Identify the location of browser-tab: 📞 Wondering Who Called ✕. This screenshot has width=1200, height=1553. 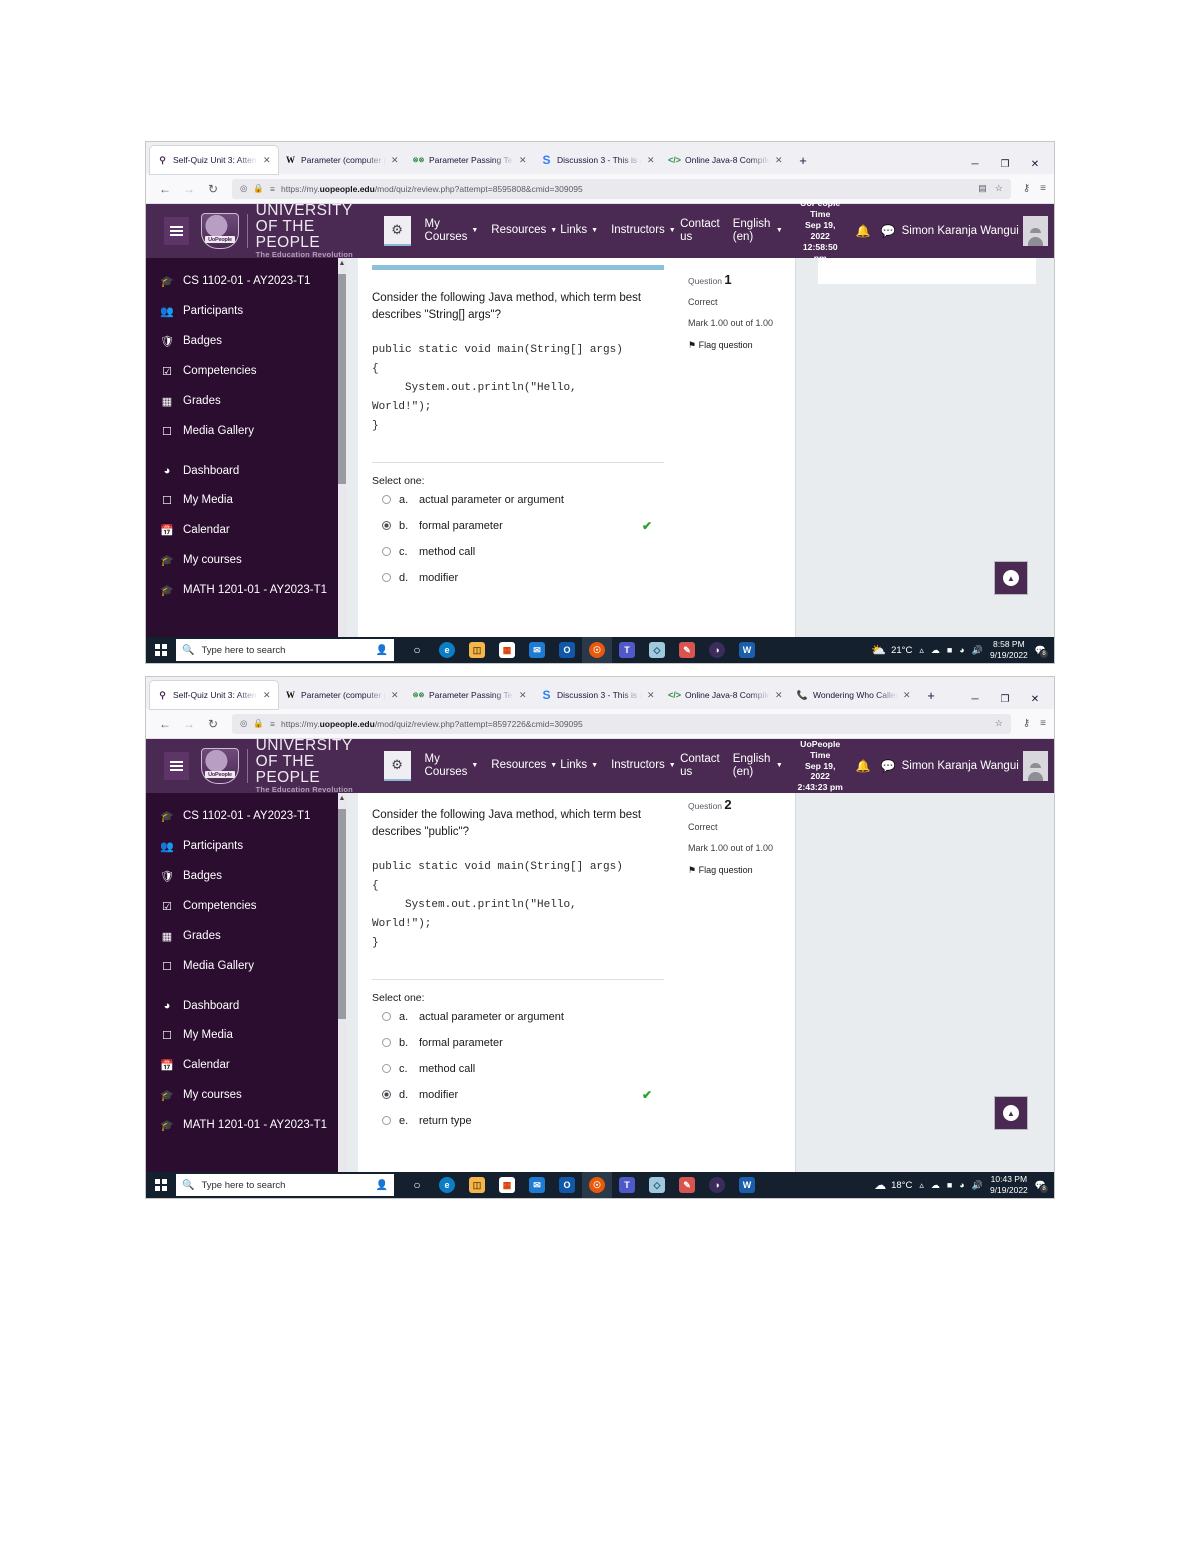
(854, 695).